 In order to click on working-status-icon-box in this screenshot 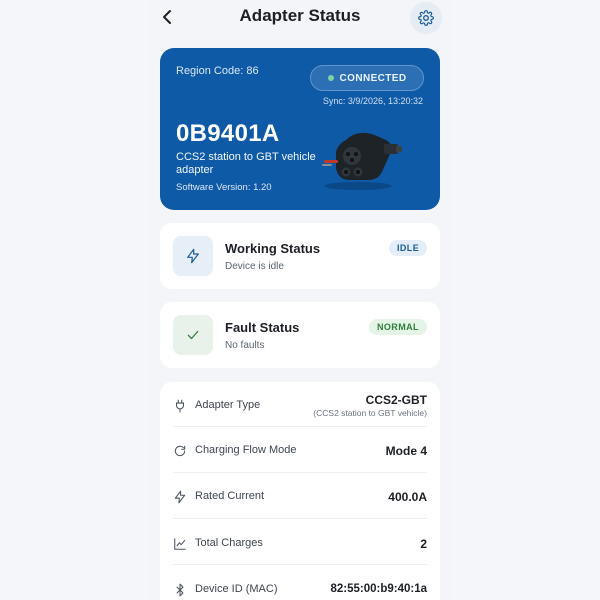, I will do `click(193, 256)`.